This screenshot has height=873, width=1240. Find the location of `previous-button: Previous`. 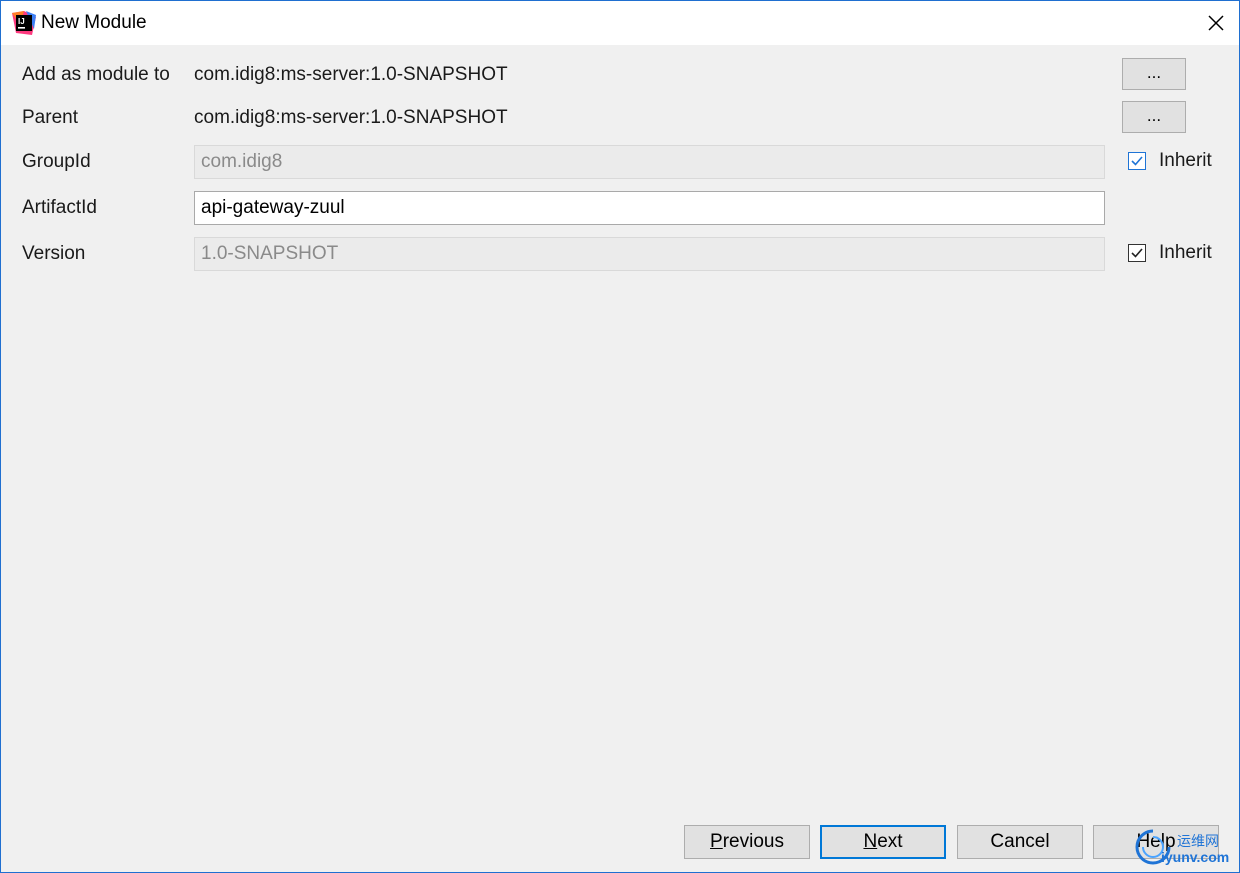

previous-button: Previous is located at coordinates (747, 842).